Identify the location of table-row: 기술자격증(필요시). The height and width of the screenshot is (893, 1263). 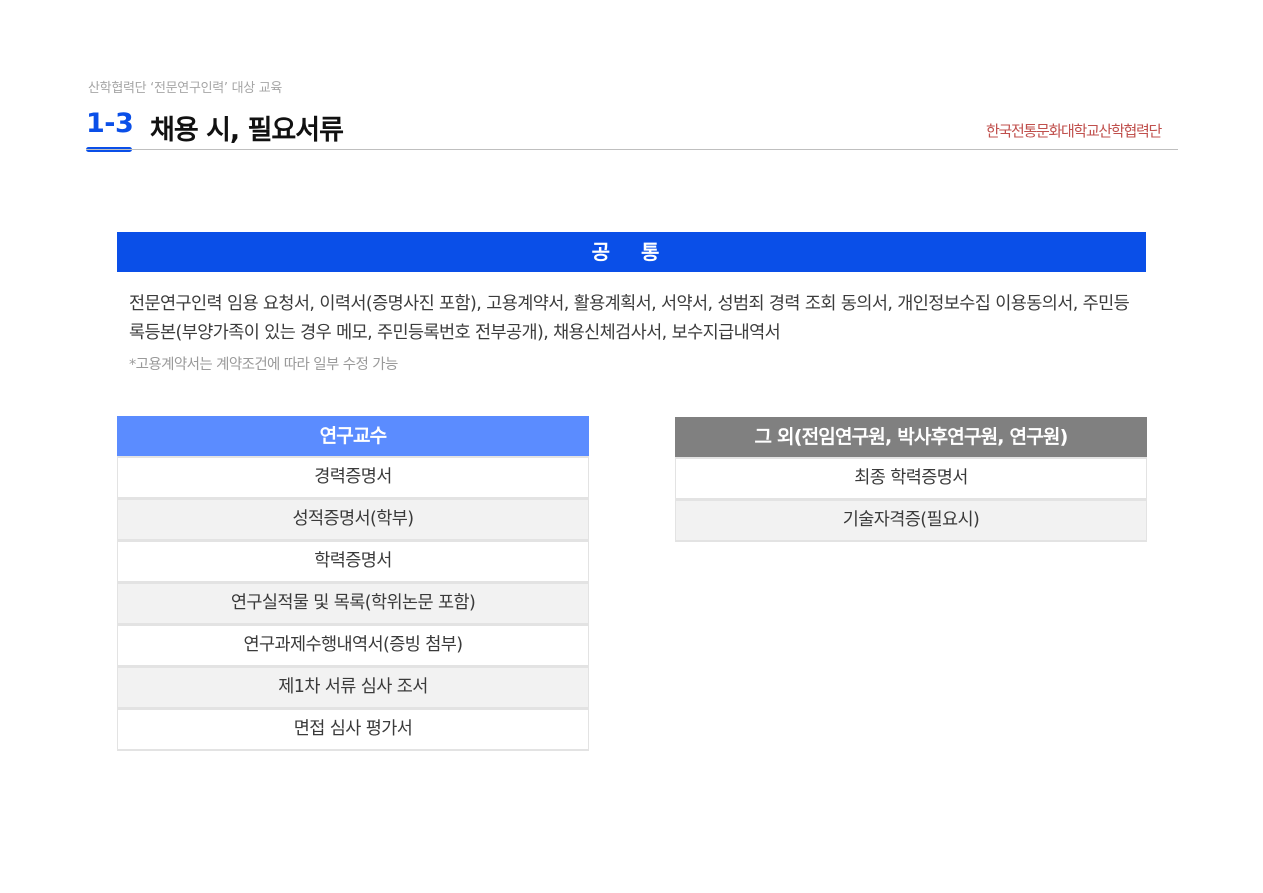
(911, 520).